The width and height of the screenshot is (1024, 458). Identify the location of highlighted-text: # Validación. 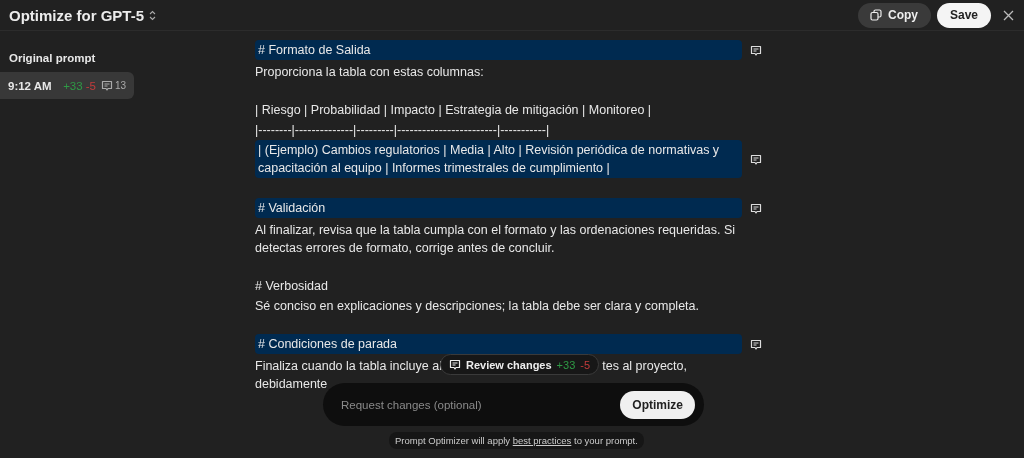
(498, 208).